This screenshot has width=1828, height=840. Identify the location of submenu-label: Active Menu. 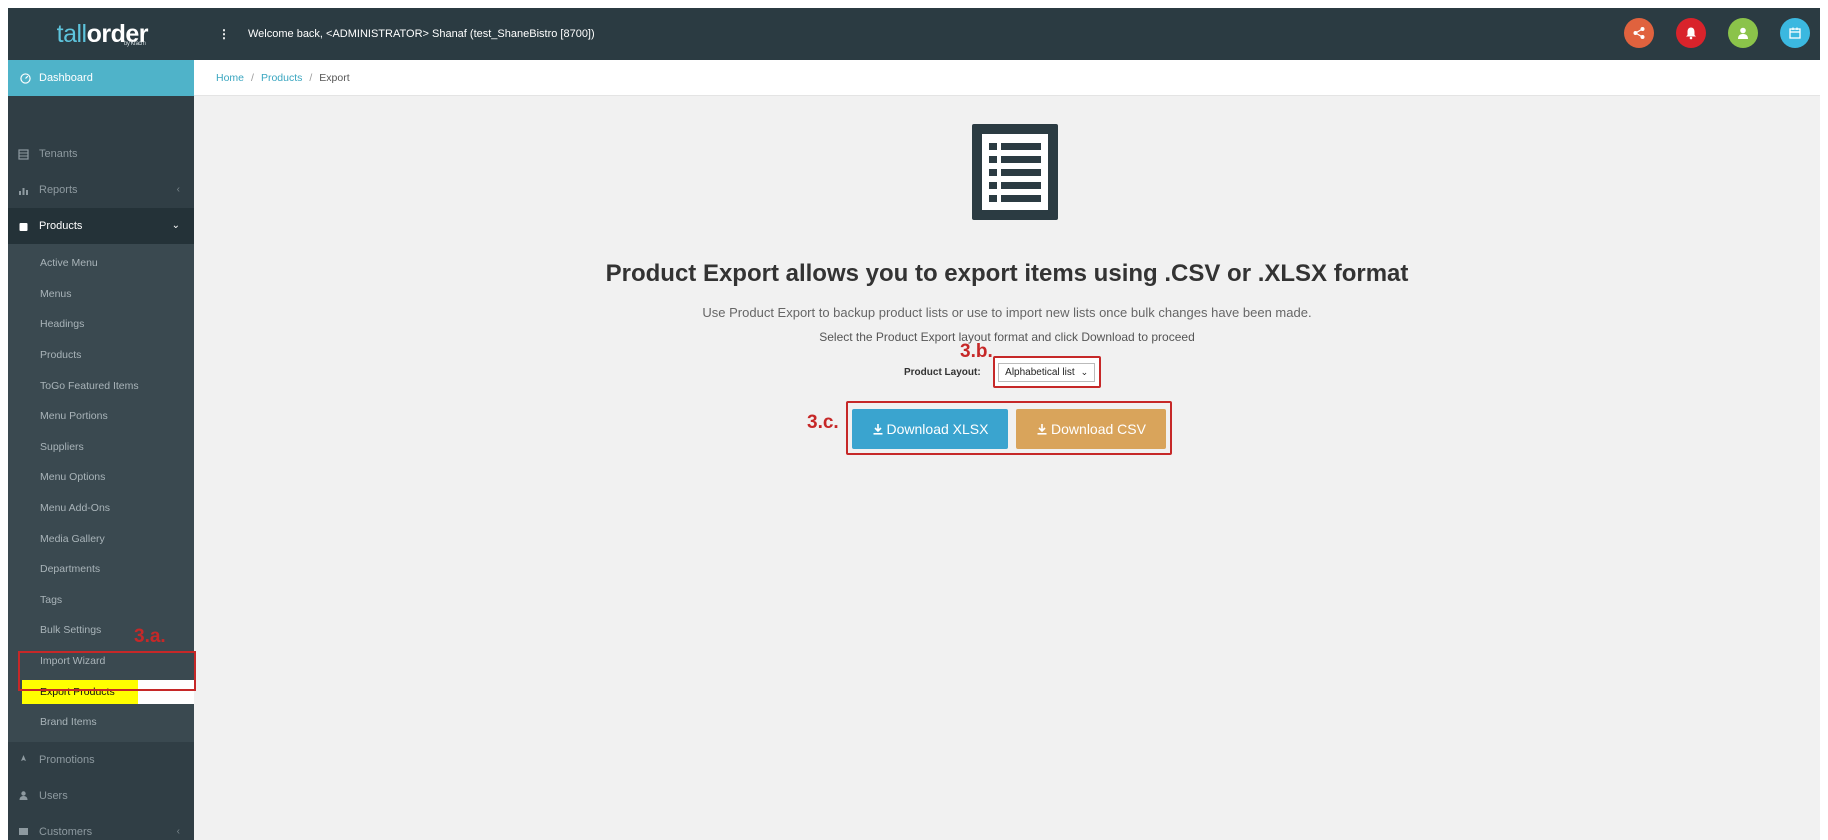
(69, 263).